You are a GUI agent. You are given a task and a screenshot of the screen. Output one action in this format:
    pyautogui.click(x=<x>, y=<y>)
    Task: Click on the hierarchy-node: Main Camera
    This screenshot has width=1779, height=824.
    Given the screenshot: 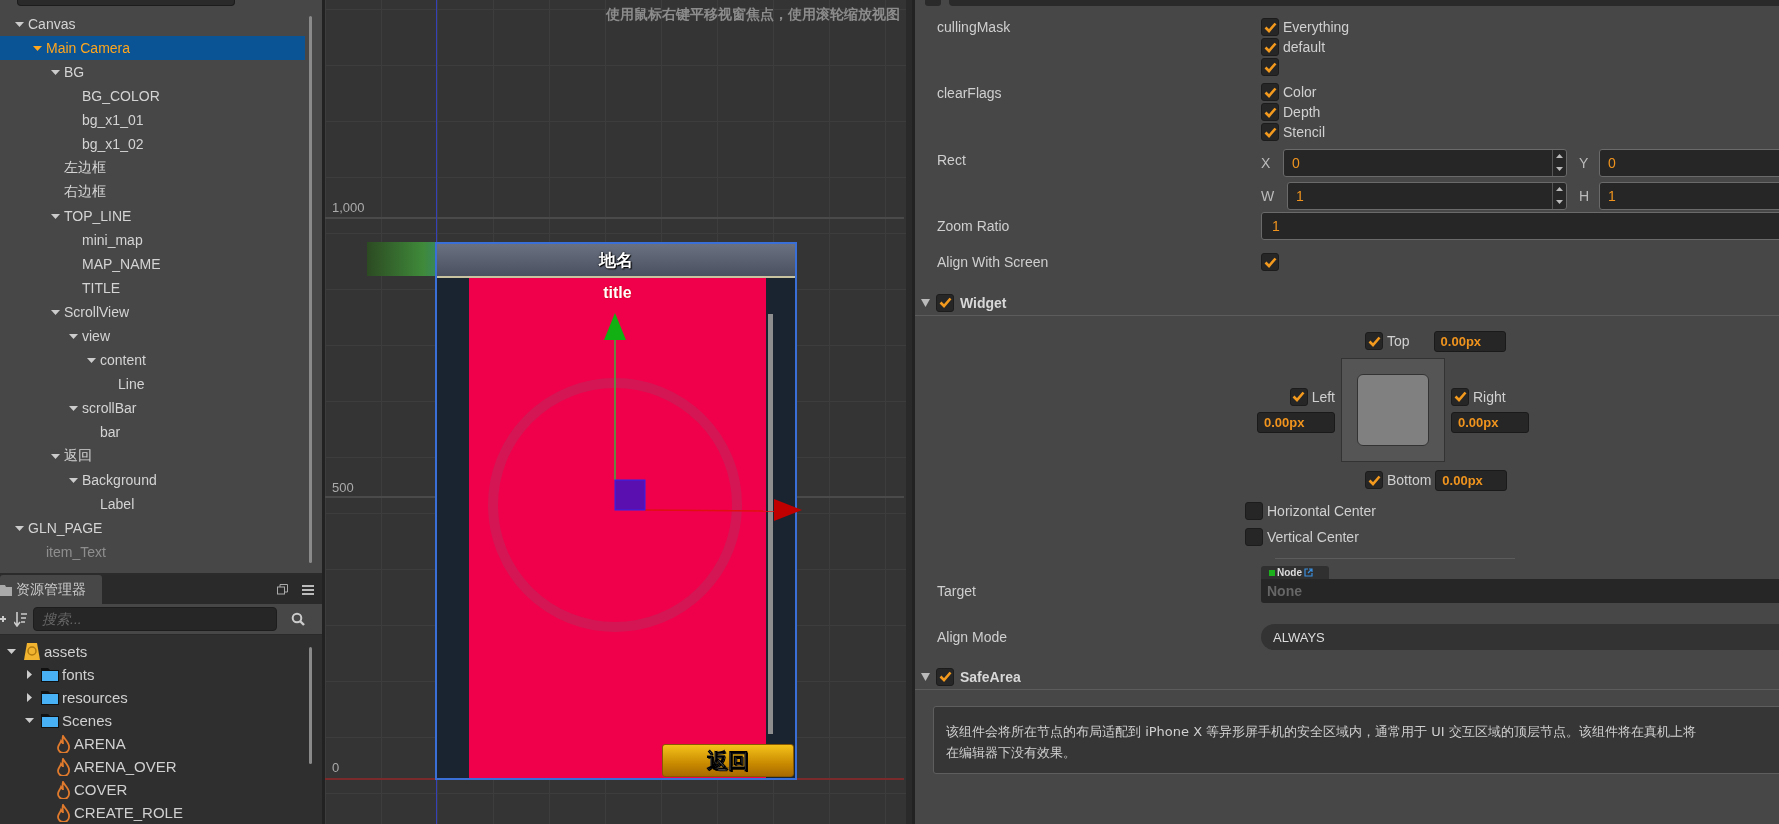 What is the action you would take?
    pyautogui.click(x=152, y=48)
    